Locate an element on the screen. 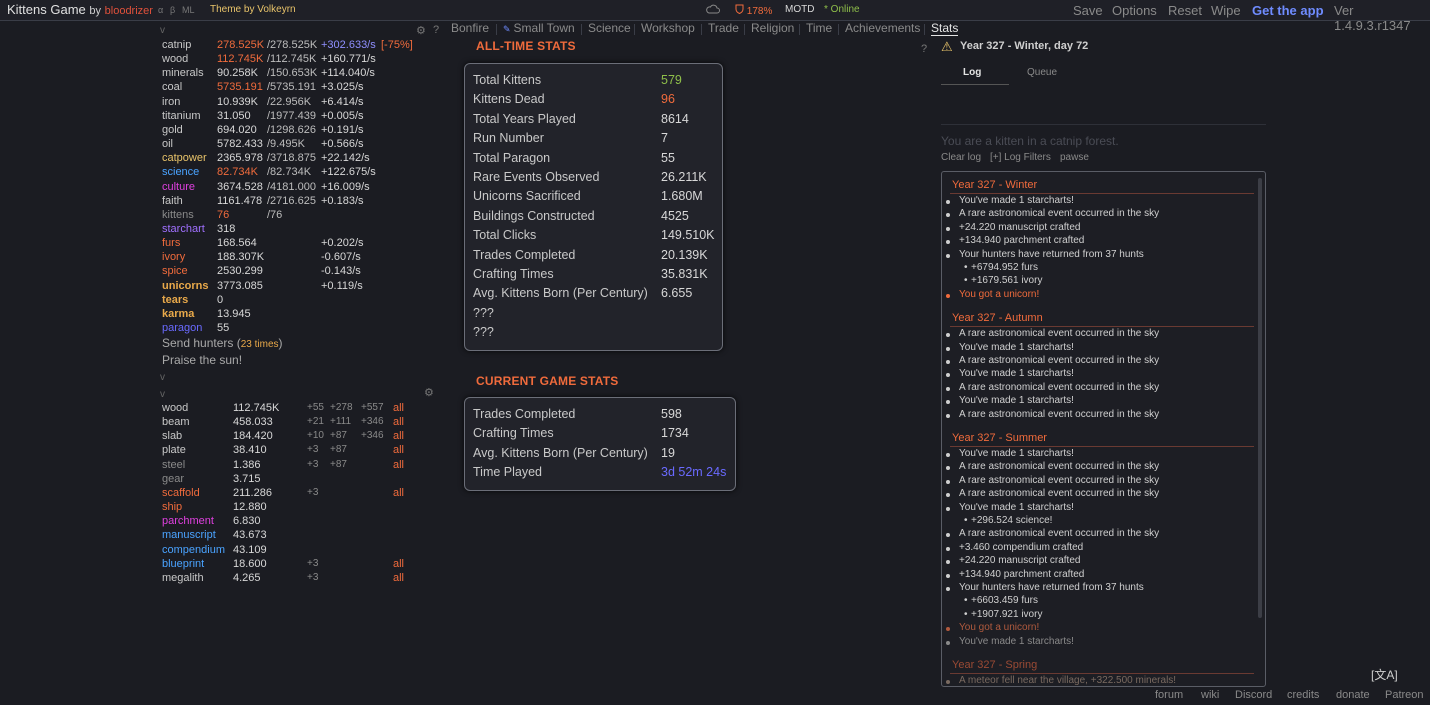 This screenshot has height=705, width=1430. resource-amount: 112.745K is located at coordinates (240, 59).